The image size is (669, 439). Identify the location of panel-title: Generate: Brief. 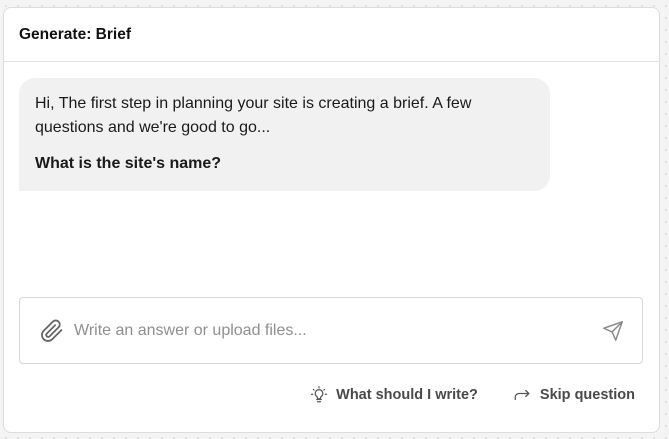
(75, 34).